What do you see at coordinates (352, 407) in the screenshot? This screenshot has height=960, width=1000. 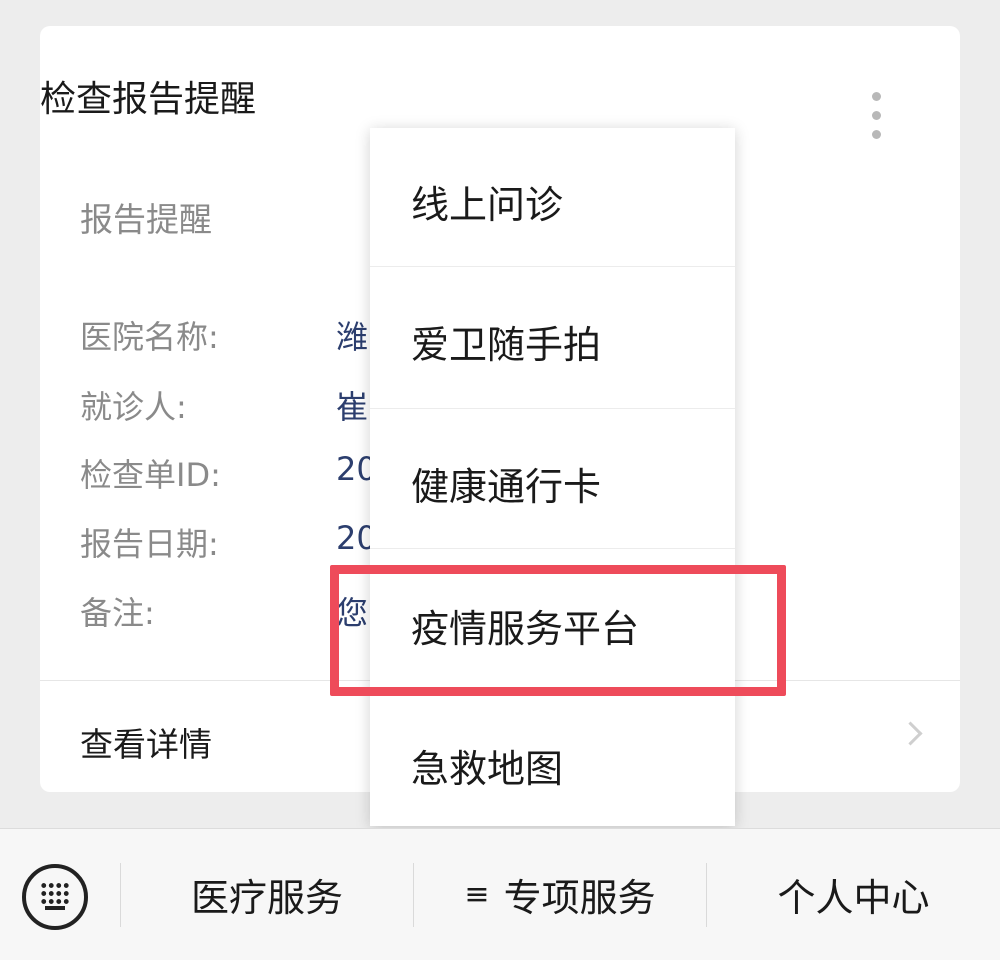 I see `patient-value: 崔` at bounding box center [352, 407].